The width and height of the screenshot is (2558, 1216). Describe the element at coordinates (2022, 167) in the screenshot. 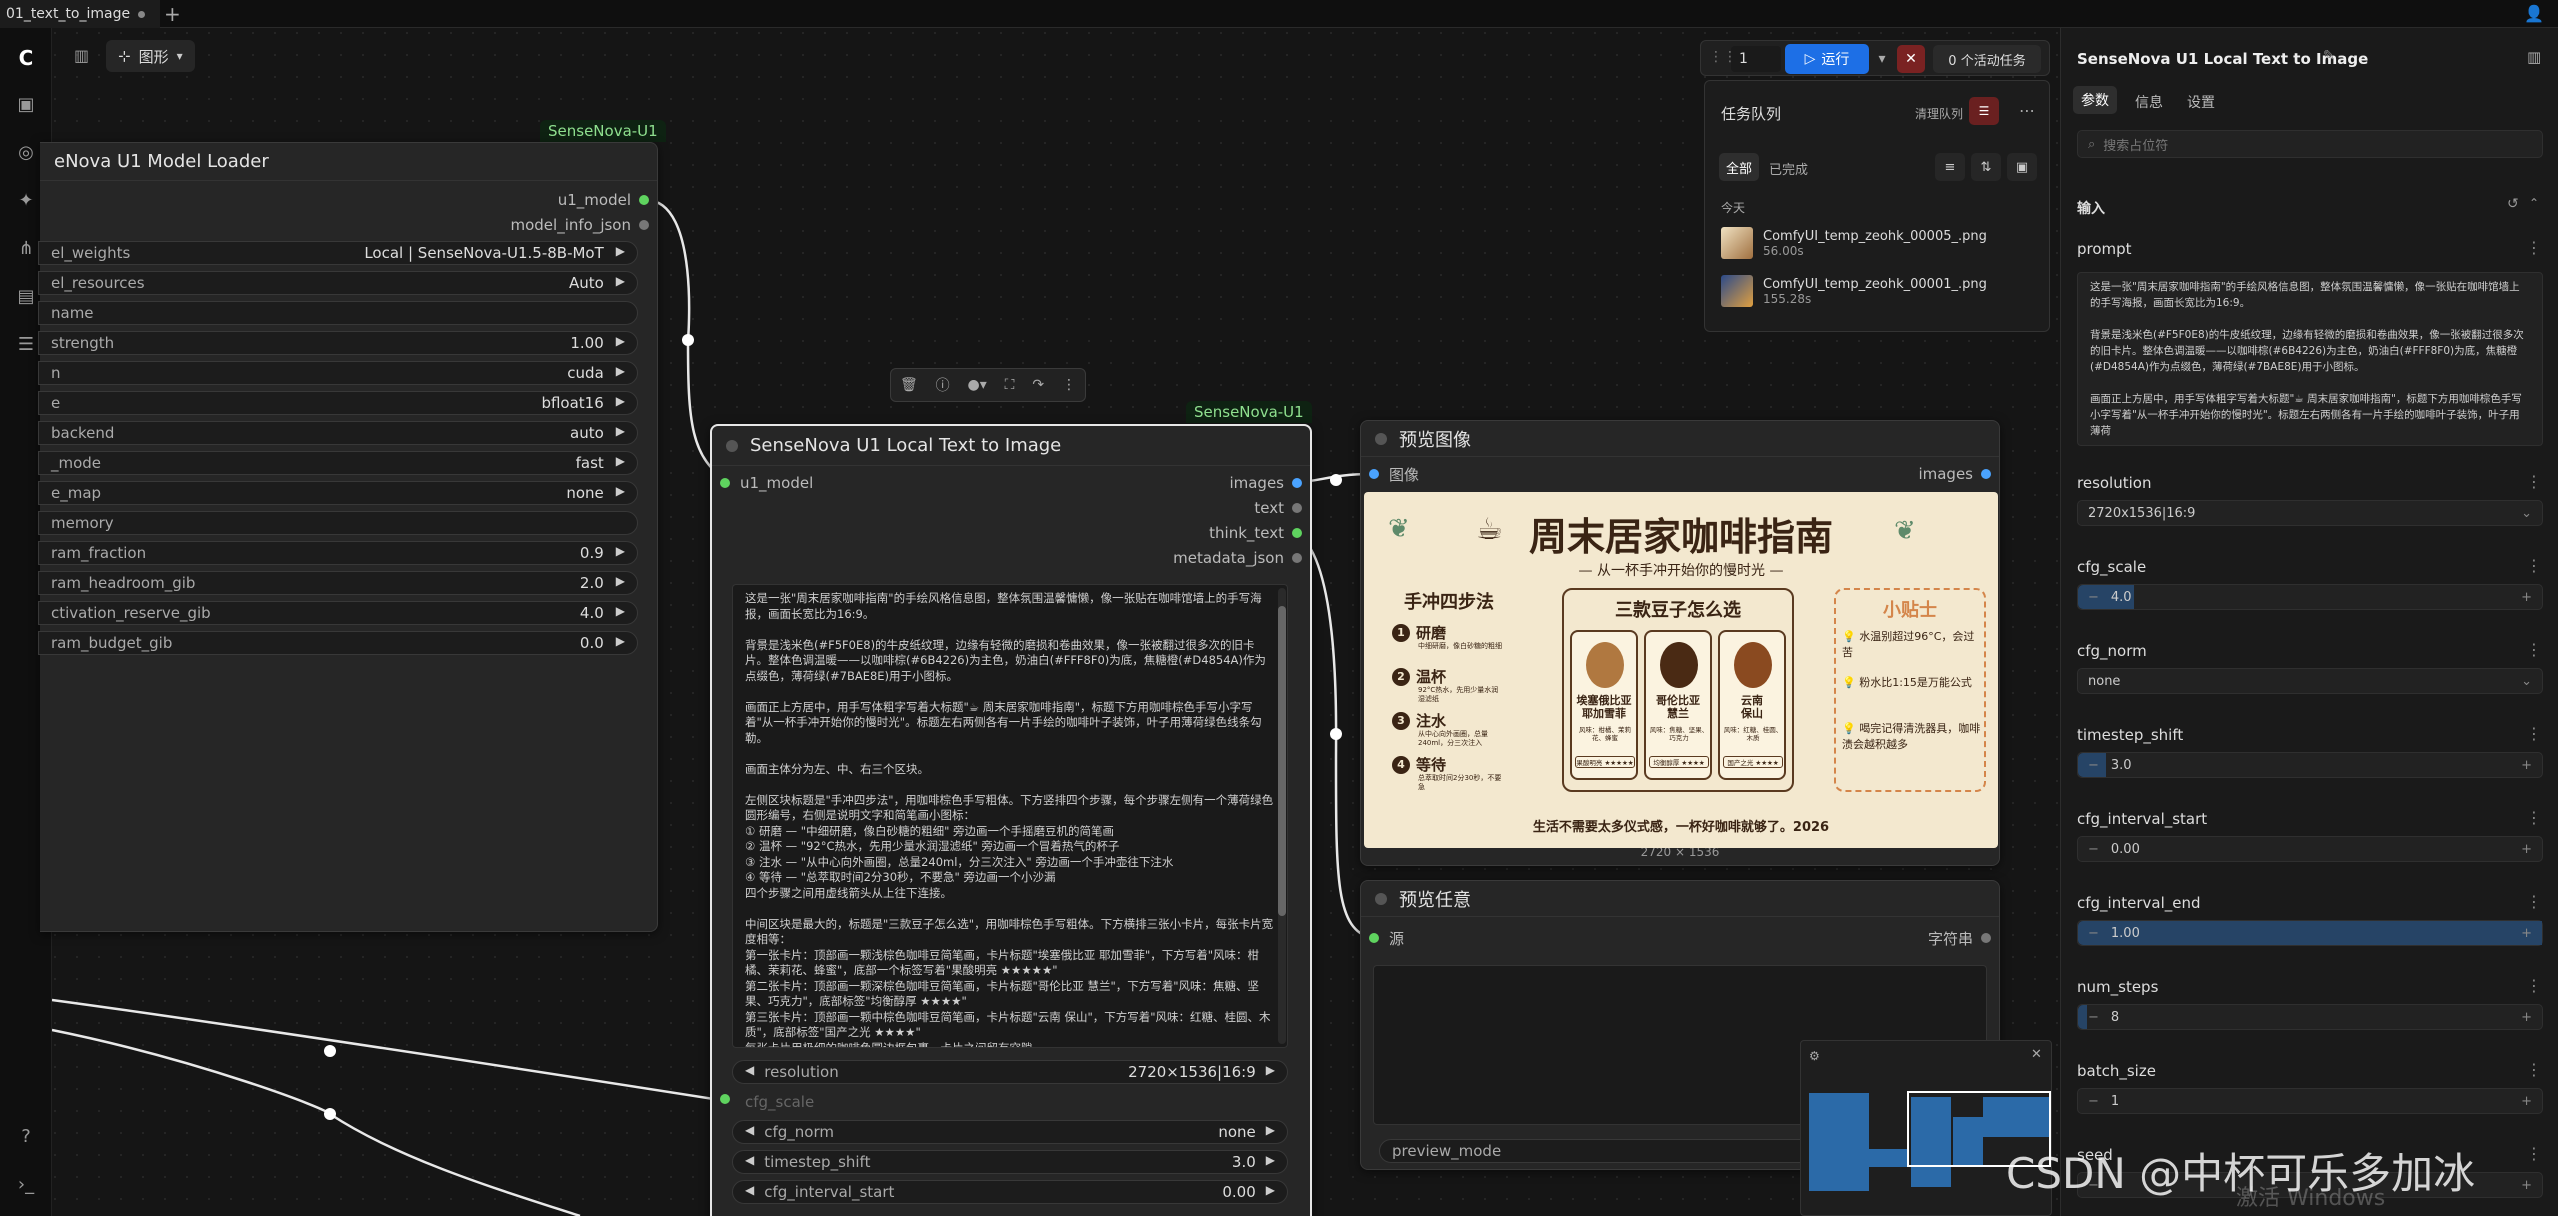

I see `gallery-icon: ▣` at that location.